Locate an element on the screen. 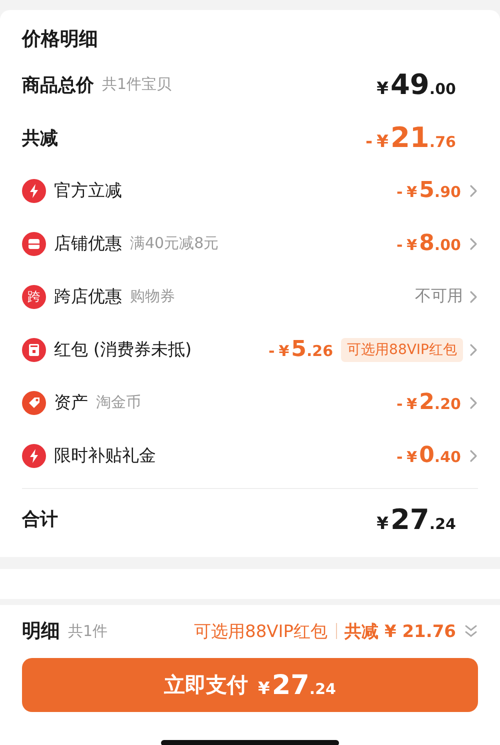 The width and height of the screenshot is (500, 745). coupon-hint: 可选用88VIP红包 is located at coordinates (261, 631).